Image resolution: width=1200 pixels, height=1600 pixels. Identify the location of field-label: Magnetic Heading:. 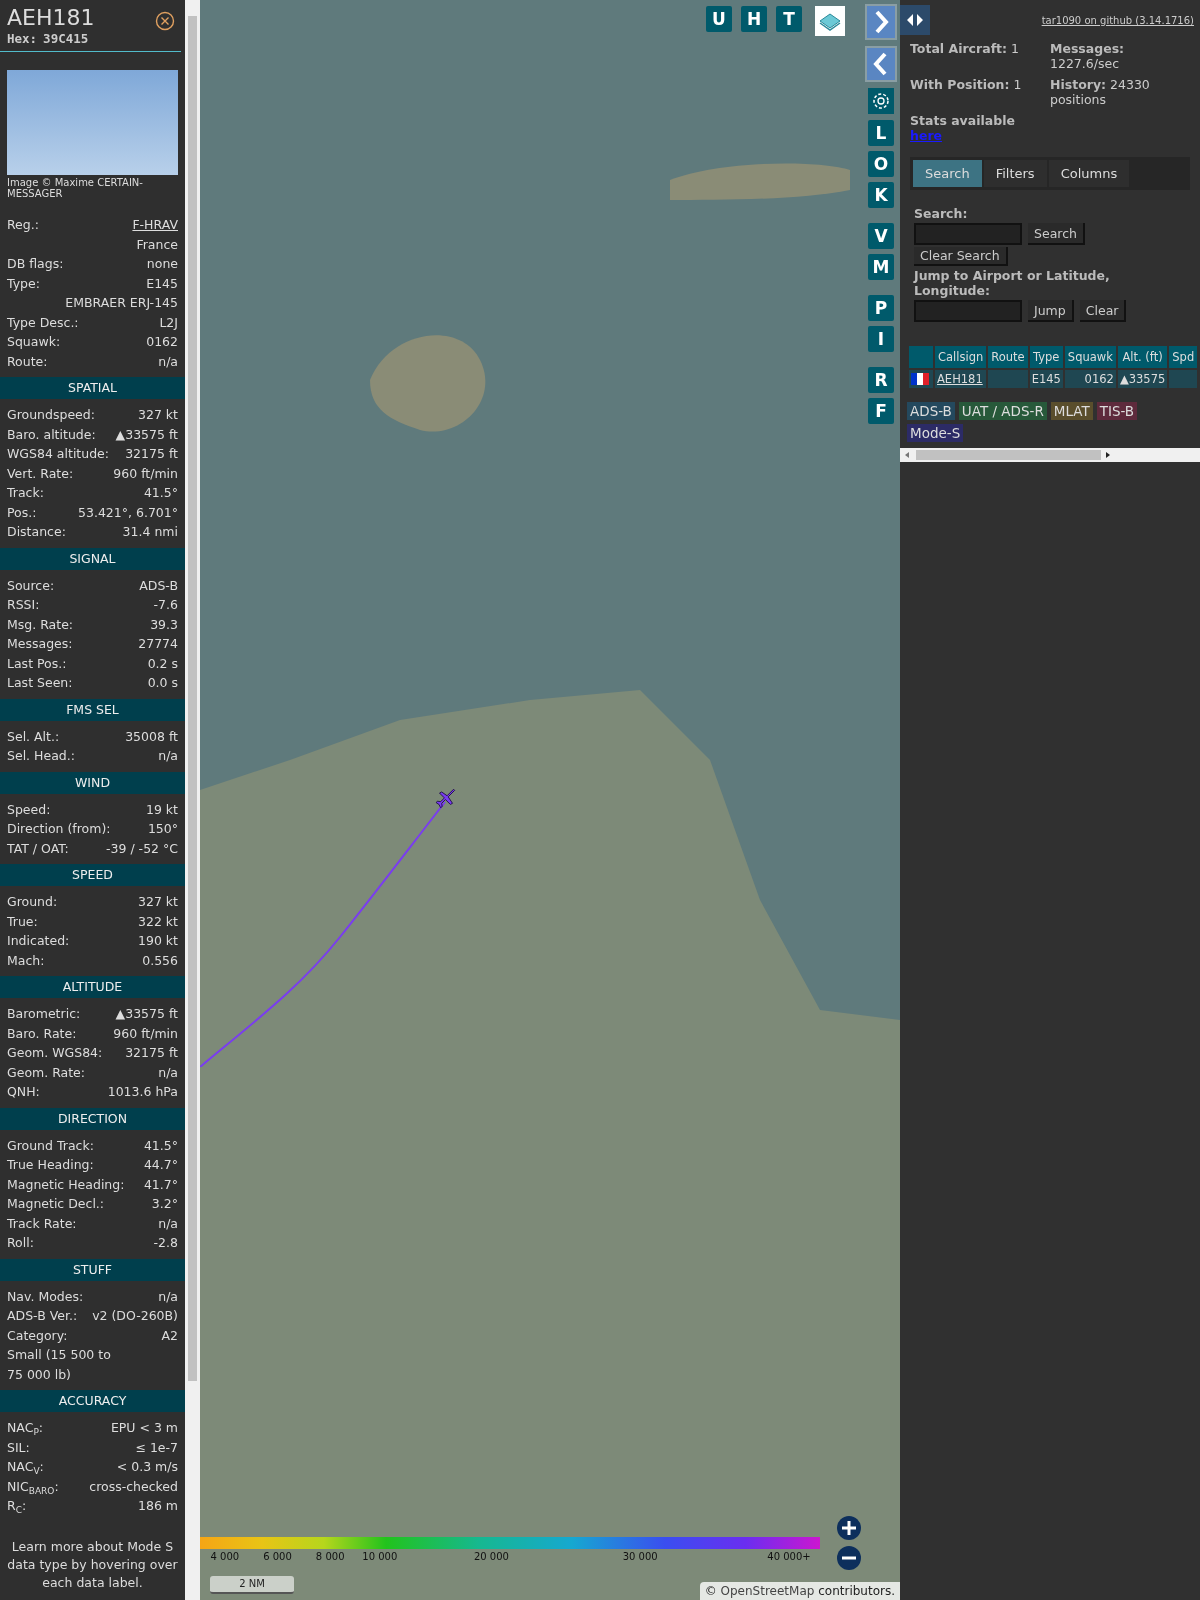
(66, 1184).